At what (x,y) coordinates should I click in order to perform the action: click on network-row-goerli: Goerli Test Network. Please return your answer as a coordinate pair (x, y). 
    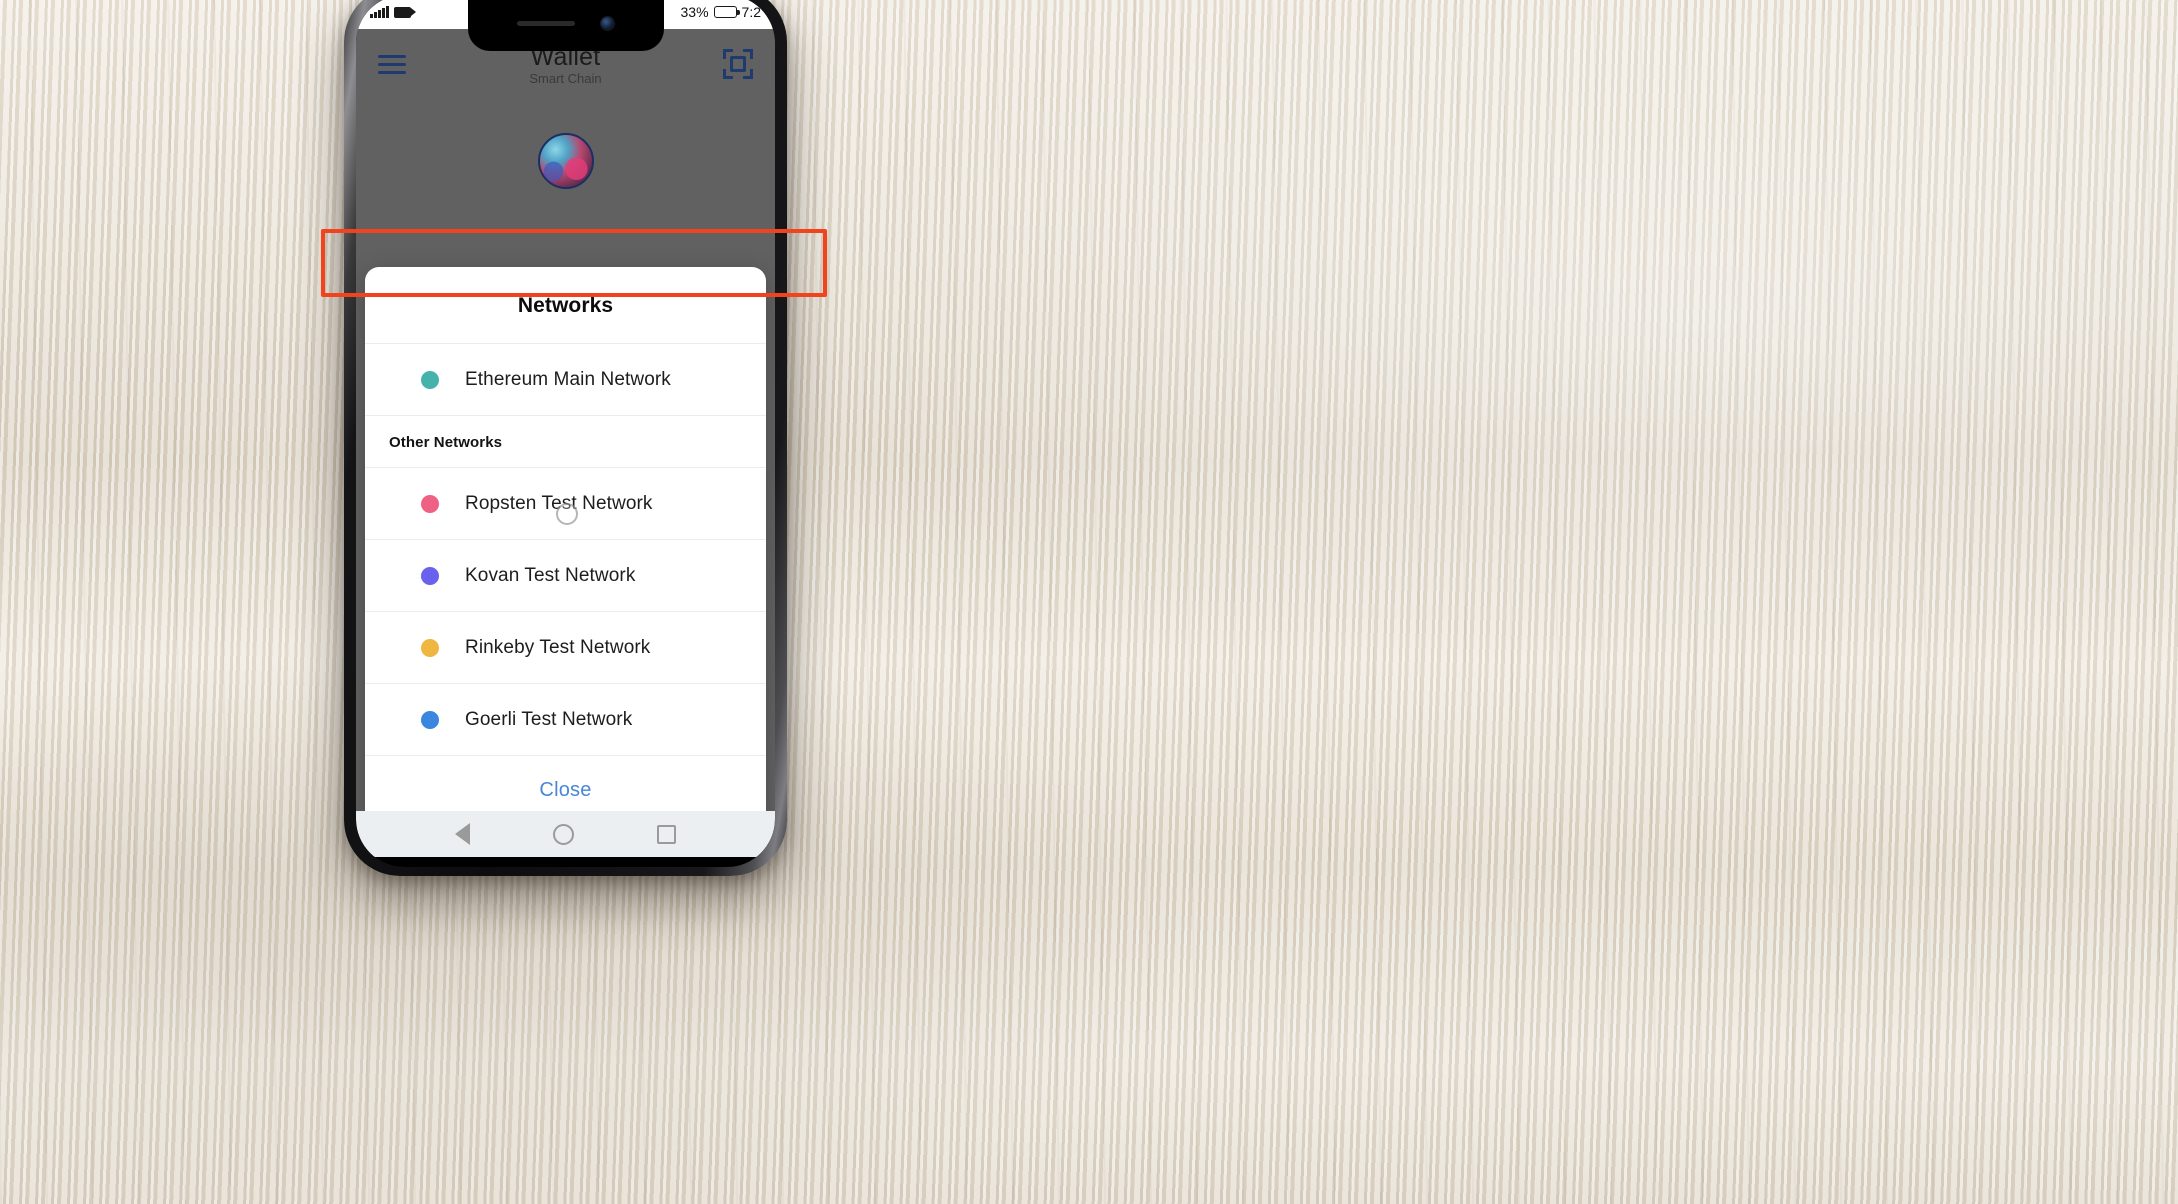
    Looking at the image, I should click on (565, 719).